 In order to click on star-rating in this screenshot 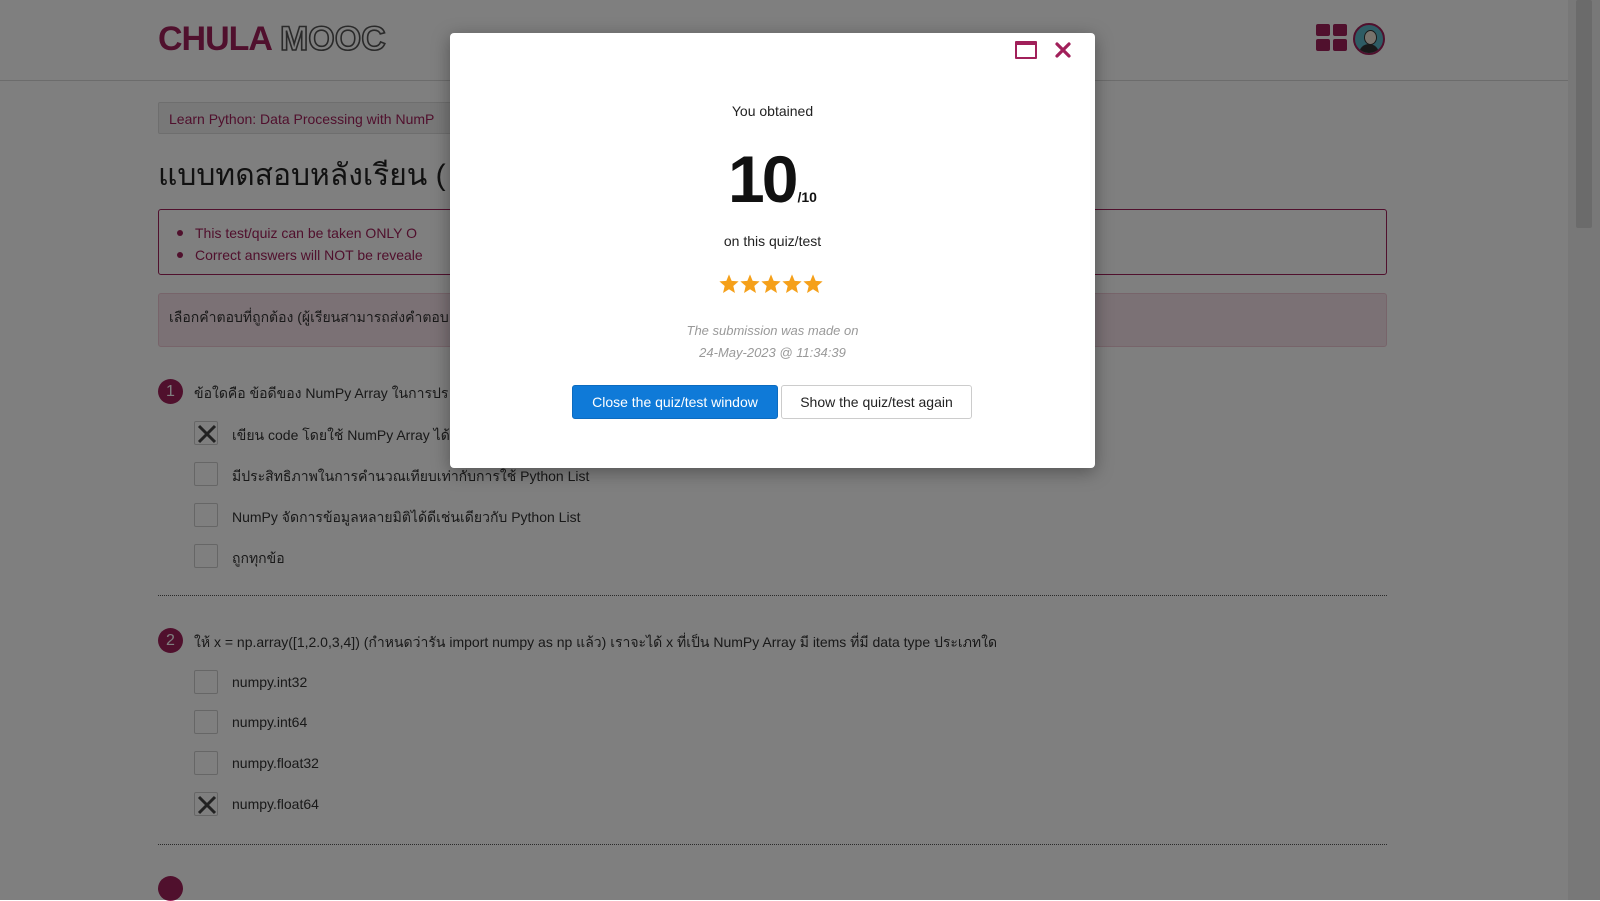, I will do `click(773, 285)`.